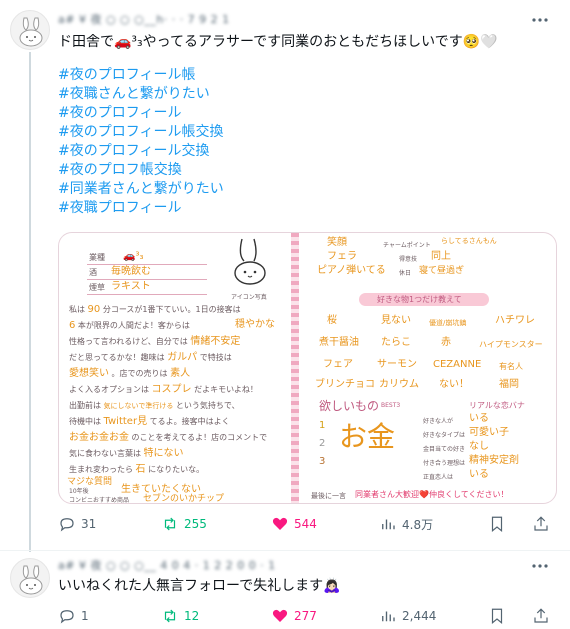  Describe the element at coordinates (89, 524) in the screenshot. I see `reply-count: 31` at that location.